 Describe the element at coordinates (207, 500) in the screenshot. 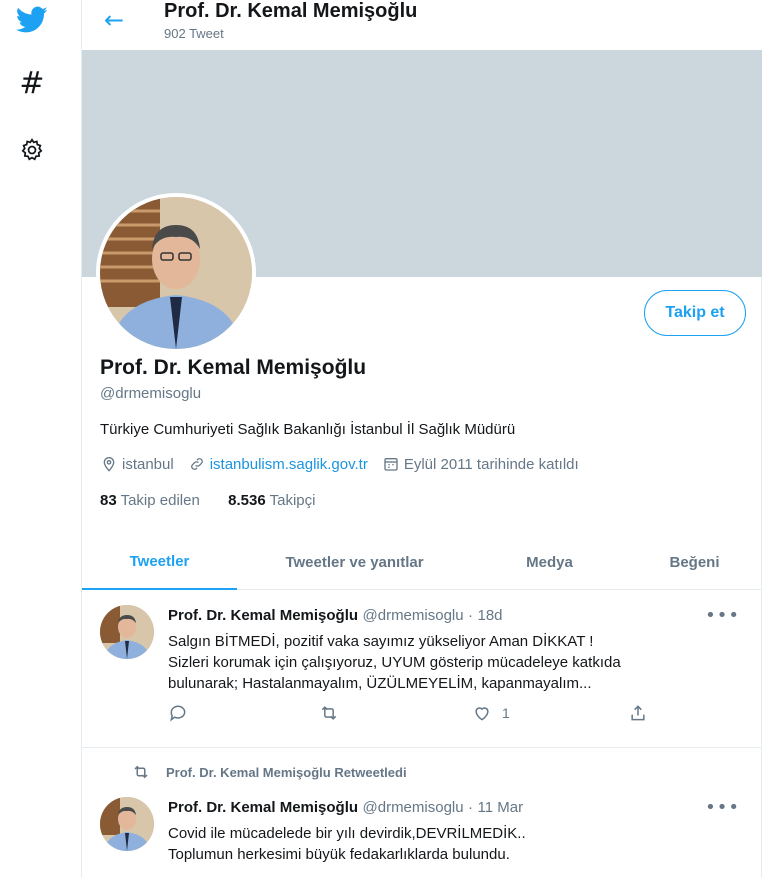

I see `profile-stats: 83 Takip edilen 8.536 Takipçi` at that location.